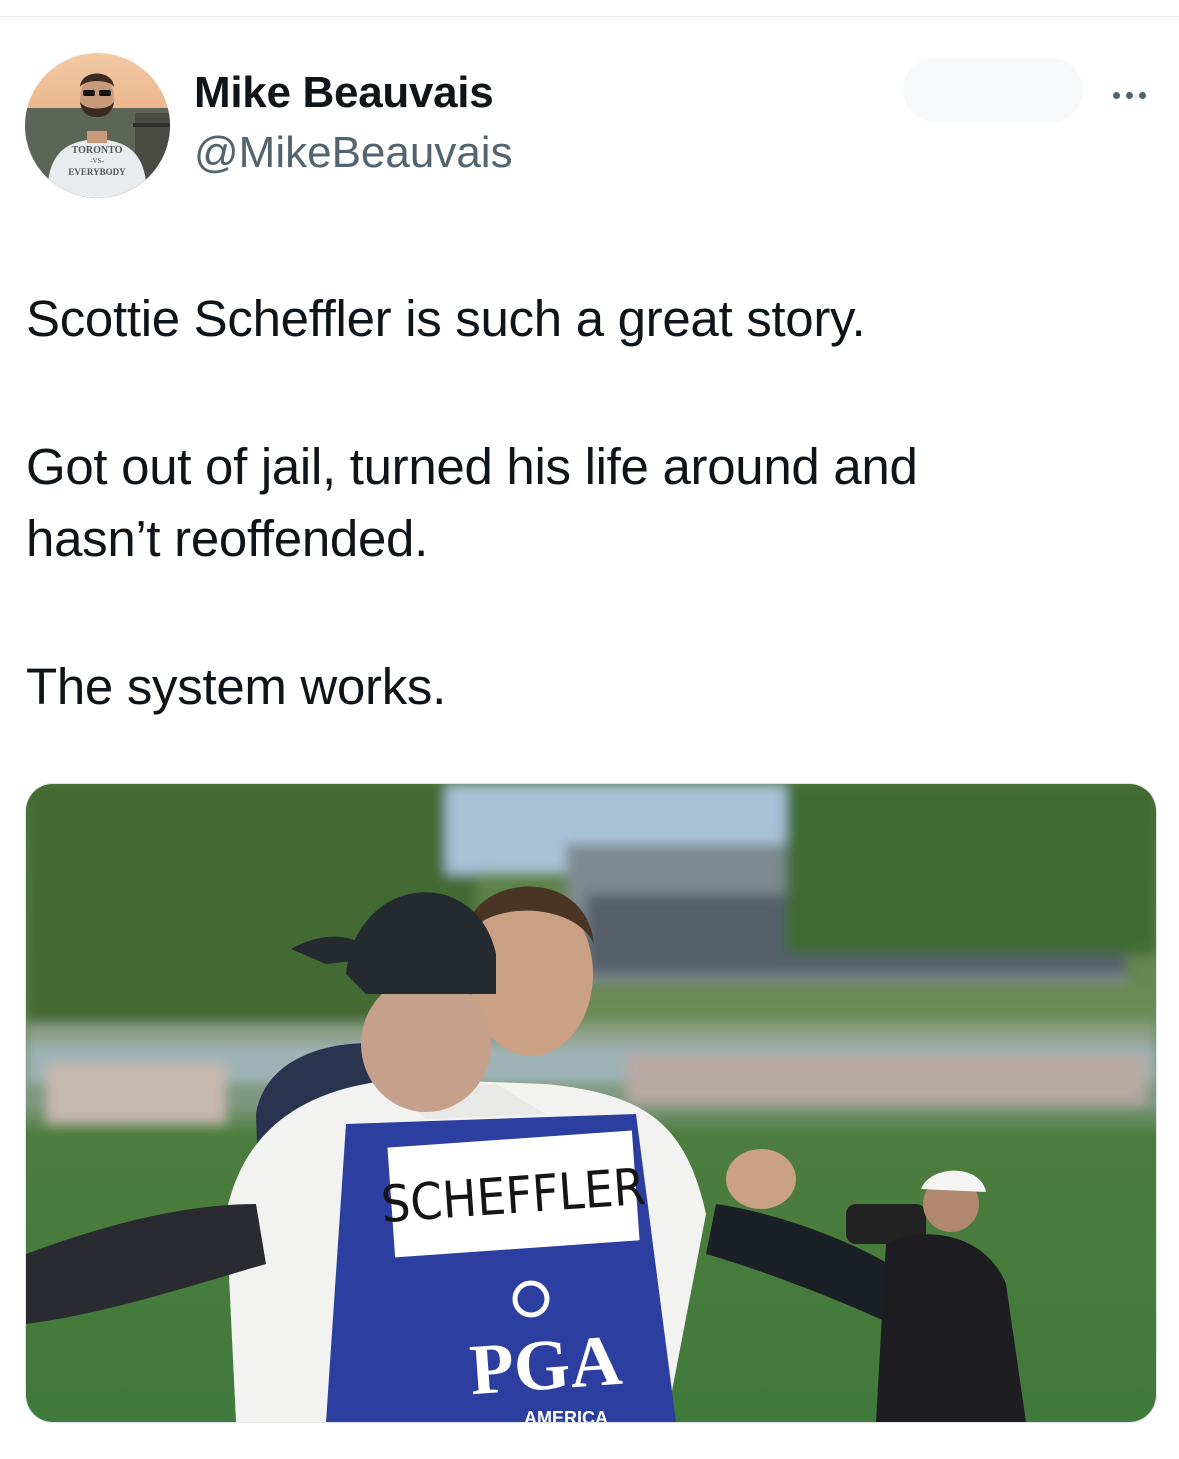 The image size is (1179, 1459). I want to click on avatar: TORONTO -VS- EVERYBODY, so click(97, 125).